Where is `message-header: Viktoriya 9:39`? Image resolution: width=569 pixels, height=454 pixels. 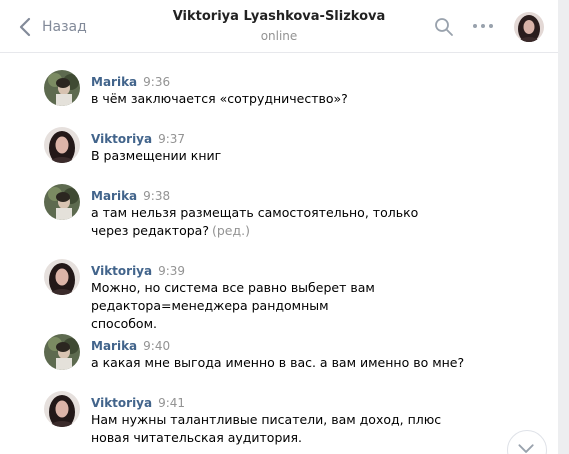
message-header: Viktoriya 9:39 is located at coordinates (138, 269).